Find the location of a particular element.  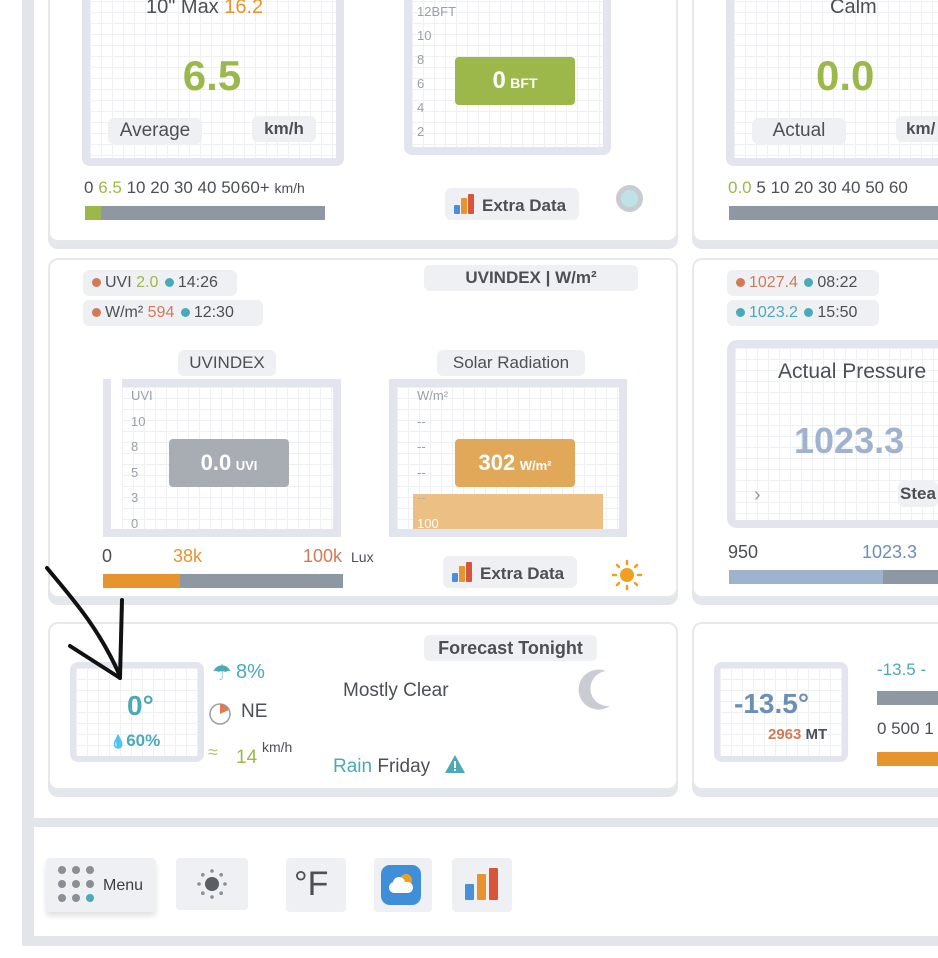

weather-app-button is located at coordinates (403, 885).